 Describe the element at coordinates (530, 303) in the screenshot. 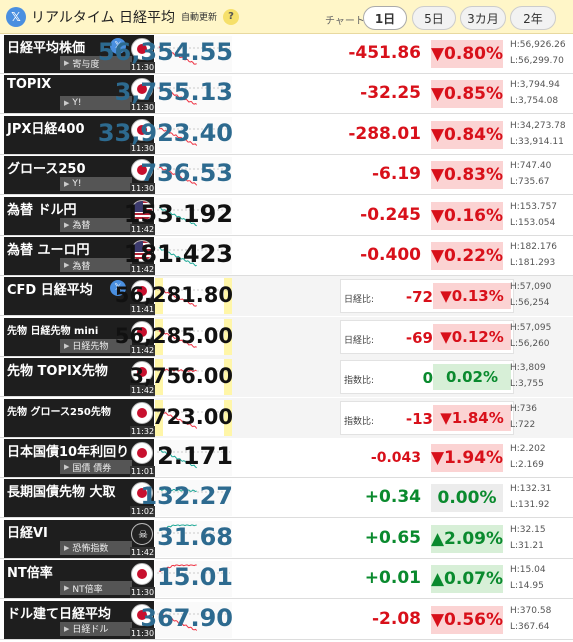

I see `low-value: L:56,254` at that location.